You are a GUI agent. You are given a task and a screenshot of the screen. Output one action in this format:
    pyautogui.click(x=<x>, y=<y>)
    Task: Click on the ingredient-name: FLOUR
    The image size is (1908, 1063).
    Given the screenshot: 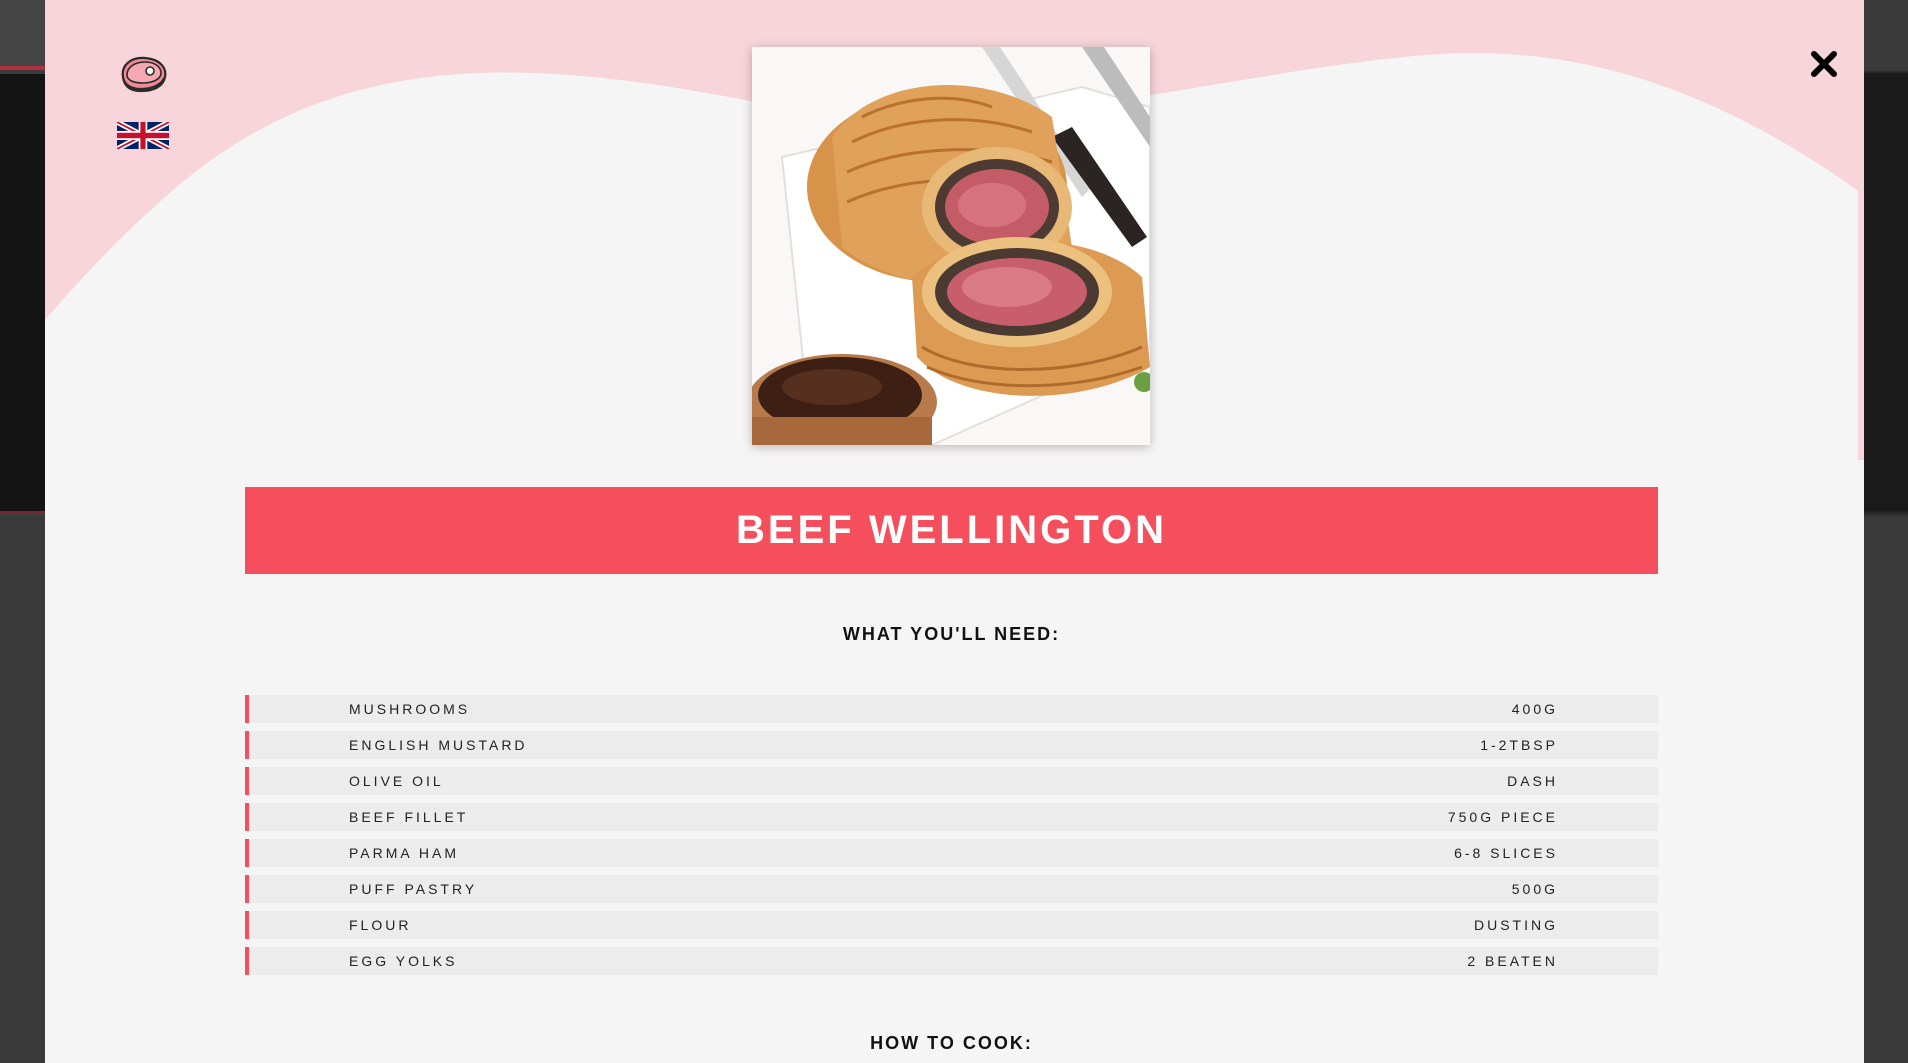 What is the action you would take?
    pyautogui.click(x=380, y=925)
    